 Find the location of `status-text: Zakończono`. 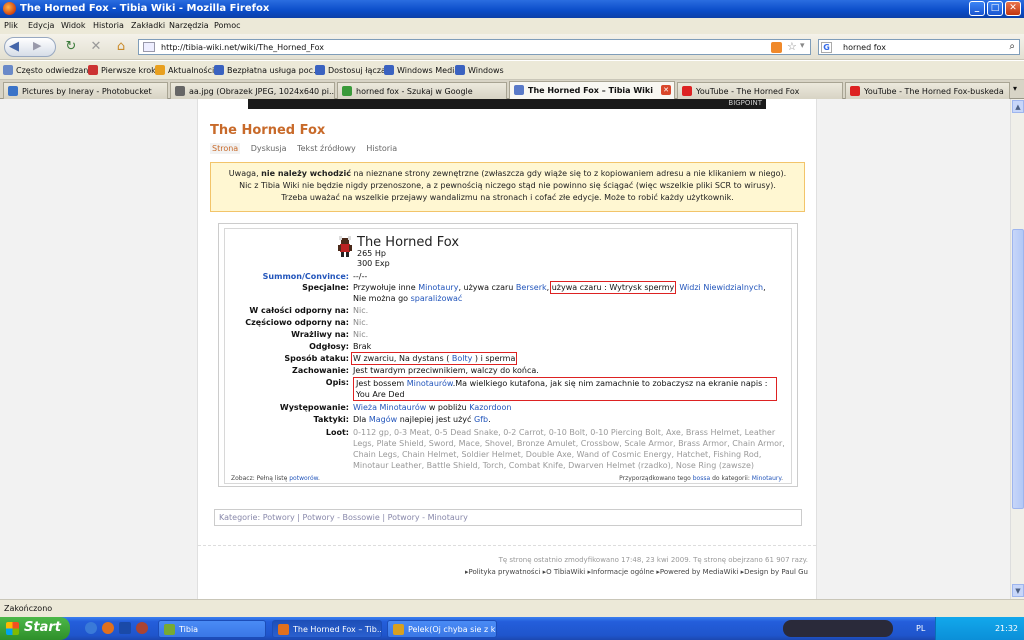

status-text: Zakończono is located at coordinates (28, 608).